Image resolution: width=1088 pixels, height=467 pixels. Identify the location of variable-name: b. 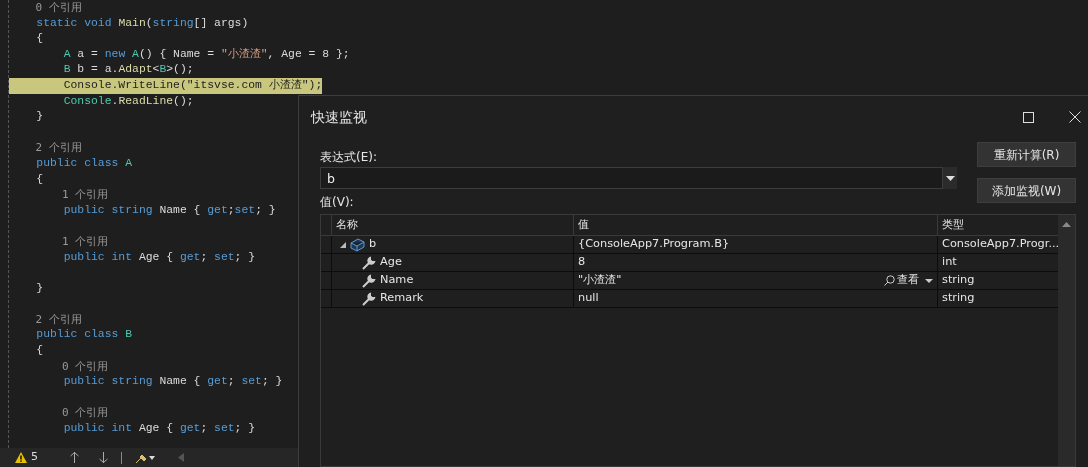
(373, 244).